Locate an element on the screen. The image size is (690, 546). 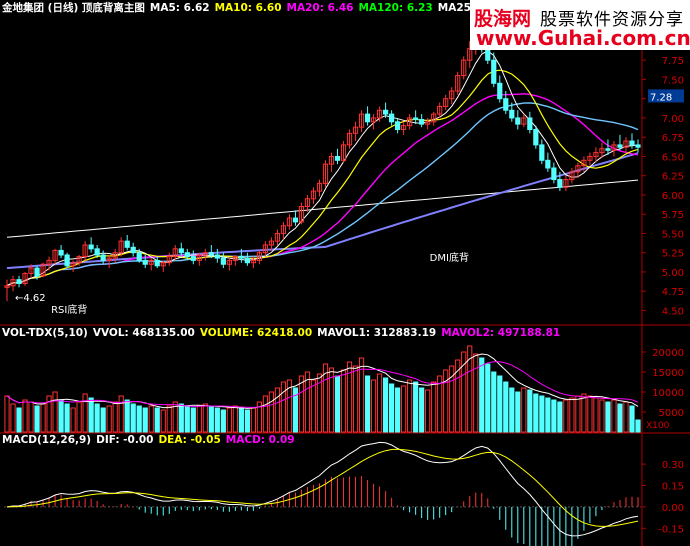
macd-tick-label: 0.00 is located at coordinates (673, 508).